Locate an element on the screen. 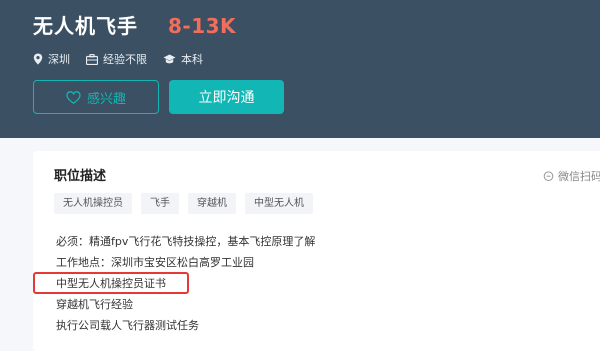 This screenshot has width=600, height=351. action-buttons: 感兴趣 立即沟通 is located at coordinates (158, 97).